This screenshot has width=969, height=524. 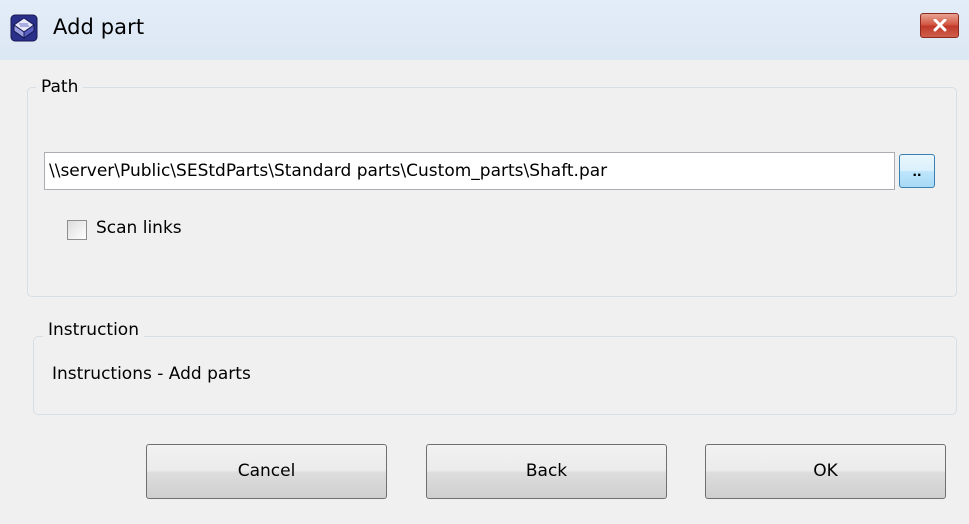 What do you see at coordinates (93, 330) in the screenshot?
I see `instruction-group-label: Instruction` at bounding box center [93, 330].